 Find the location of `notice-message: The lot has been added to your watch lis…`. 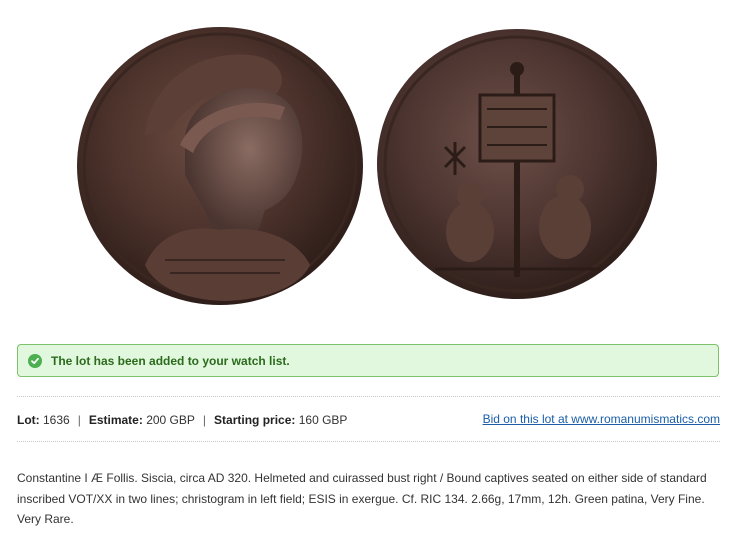

notice-message: The lot has been added to your watch lis… is located at coordinates (170, 360).